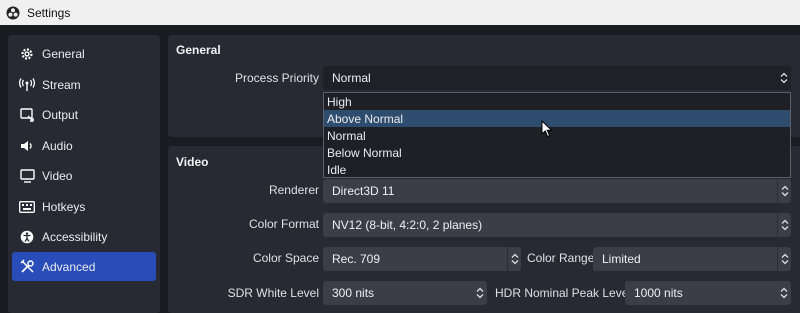  What do you see at coordinates (63, 53) in the screenshot?
I see `sidebar-item-label: General` at bounding box center [63, 53].